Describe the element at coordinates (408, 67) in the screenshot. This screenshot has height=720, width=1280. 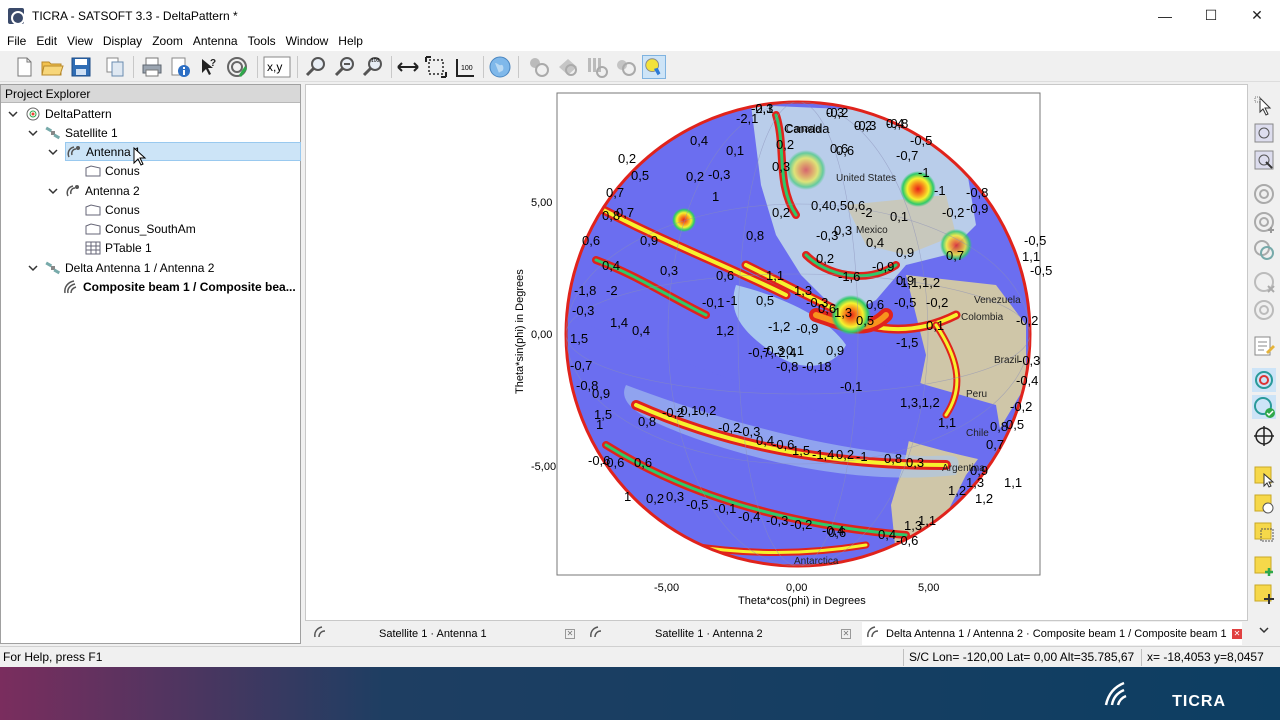
I see `fit-width-icon` at that location.